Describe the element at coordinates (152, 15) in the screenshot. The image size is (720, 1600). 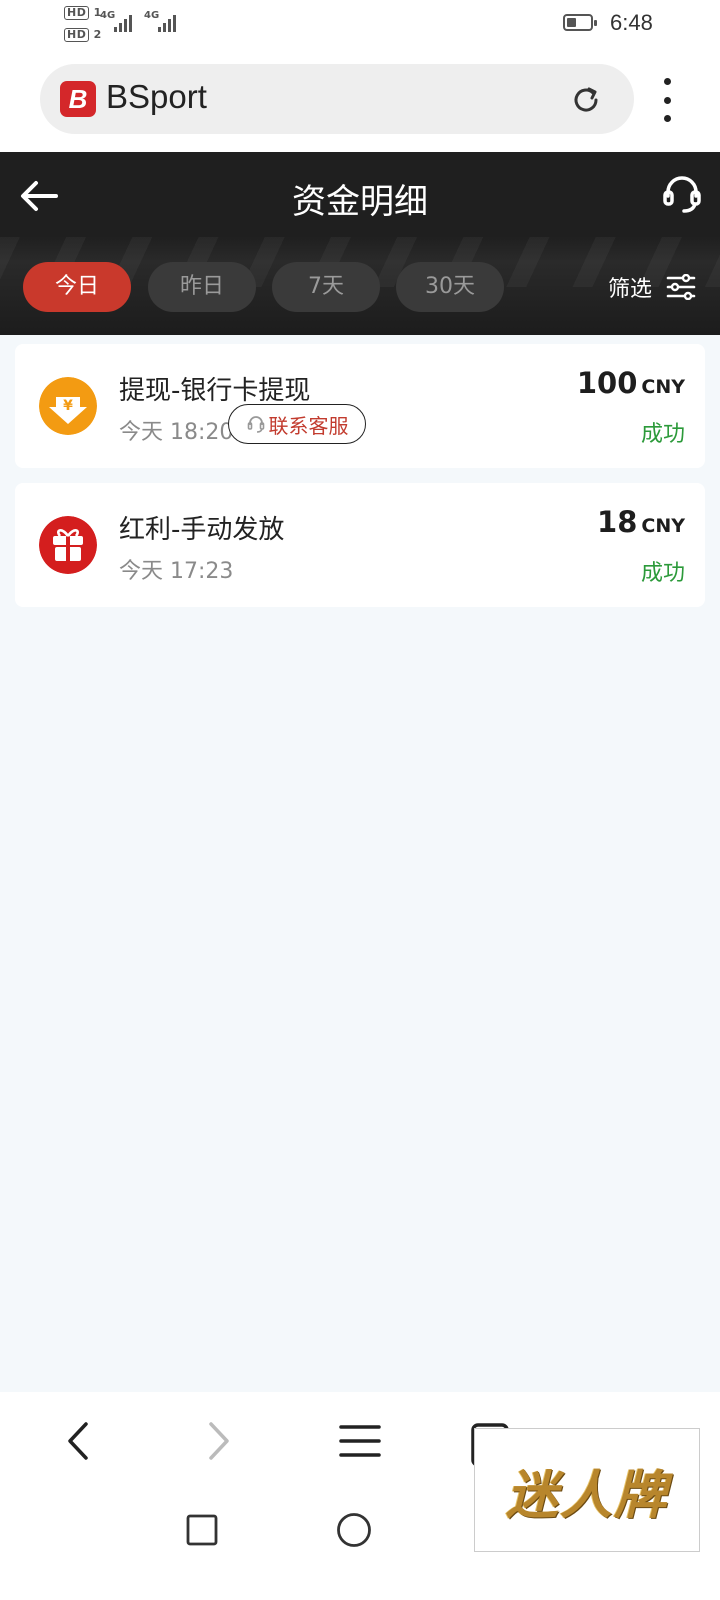
I see `network-type-2: 4G` at that location.